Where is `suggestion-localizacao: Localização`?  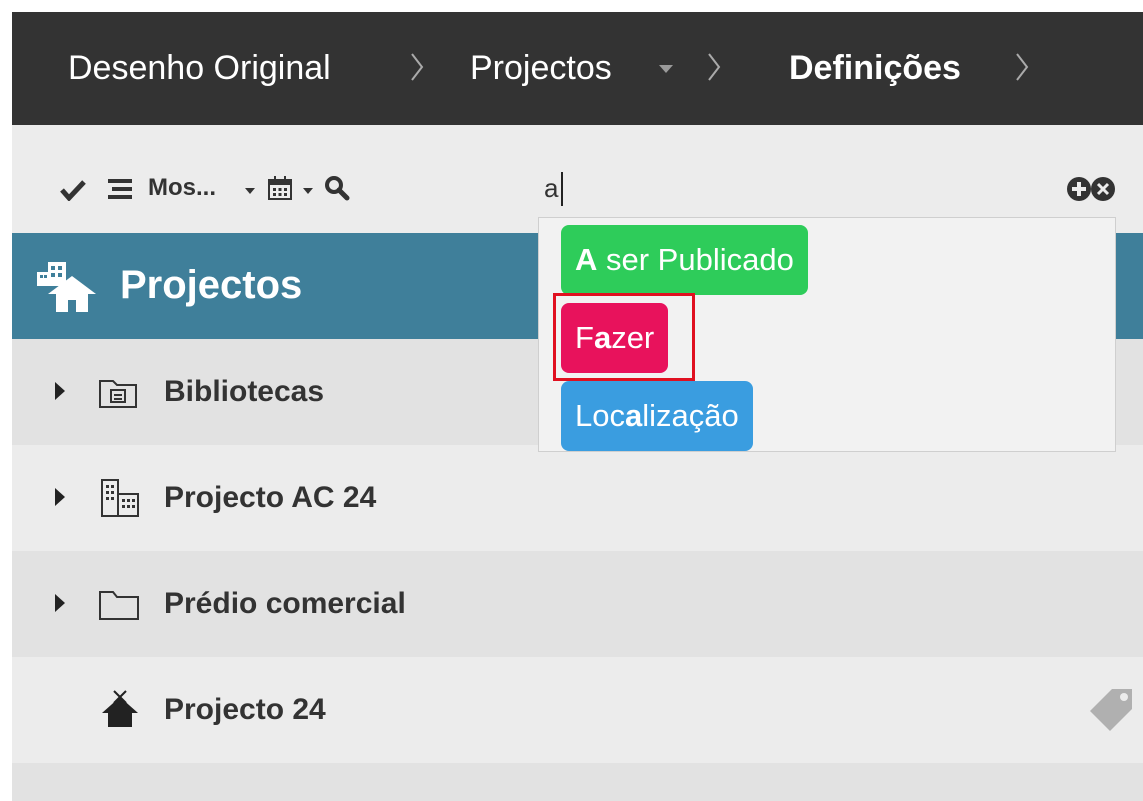 suggestion-localizacao: Localização is located at coordinates (657, 416).